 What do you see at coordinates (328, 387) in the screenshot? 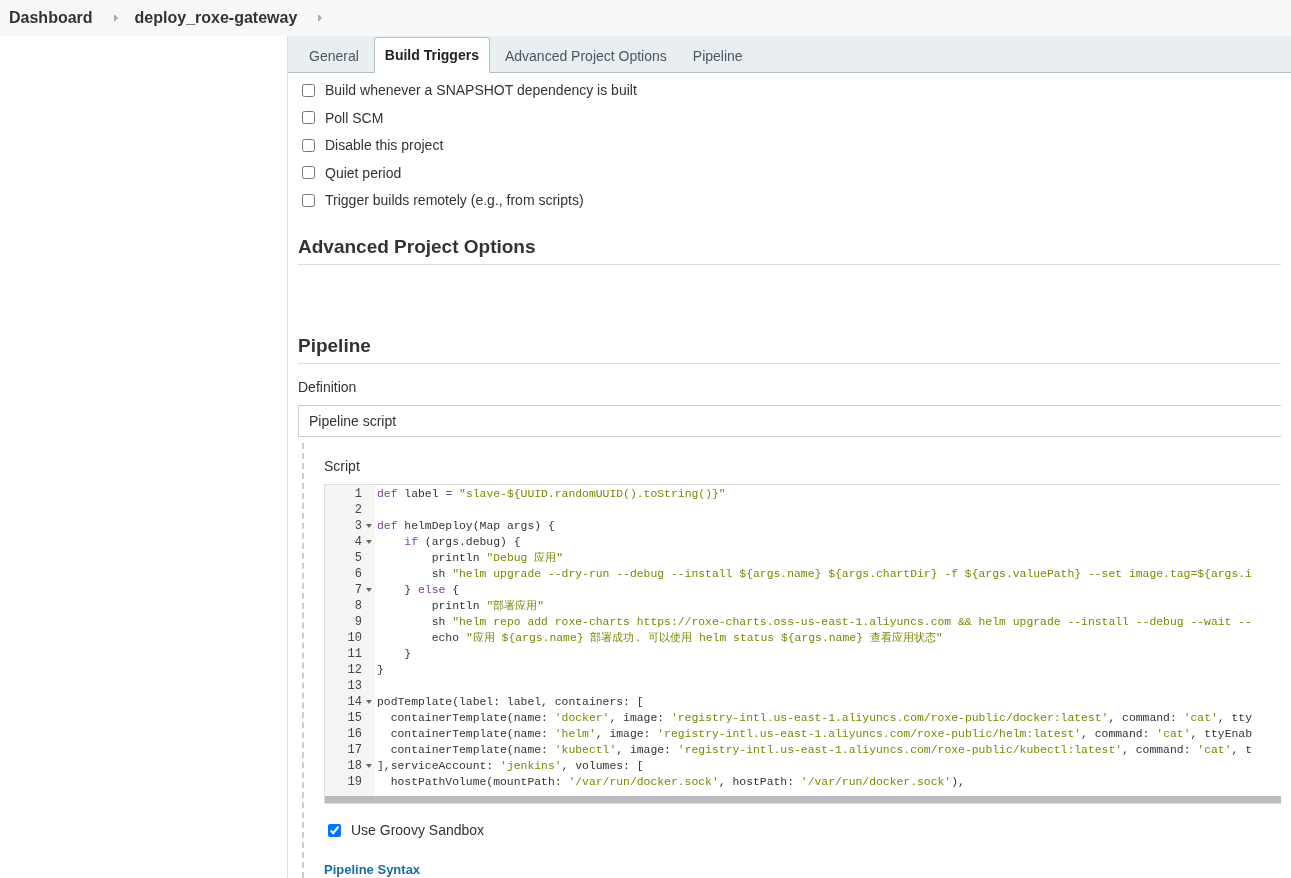
I see `field-label: Definition` at bounding box center [328, 387].